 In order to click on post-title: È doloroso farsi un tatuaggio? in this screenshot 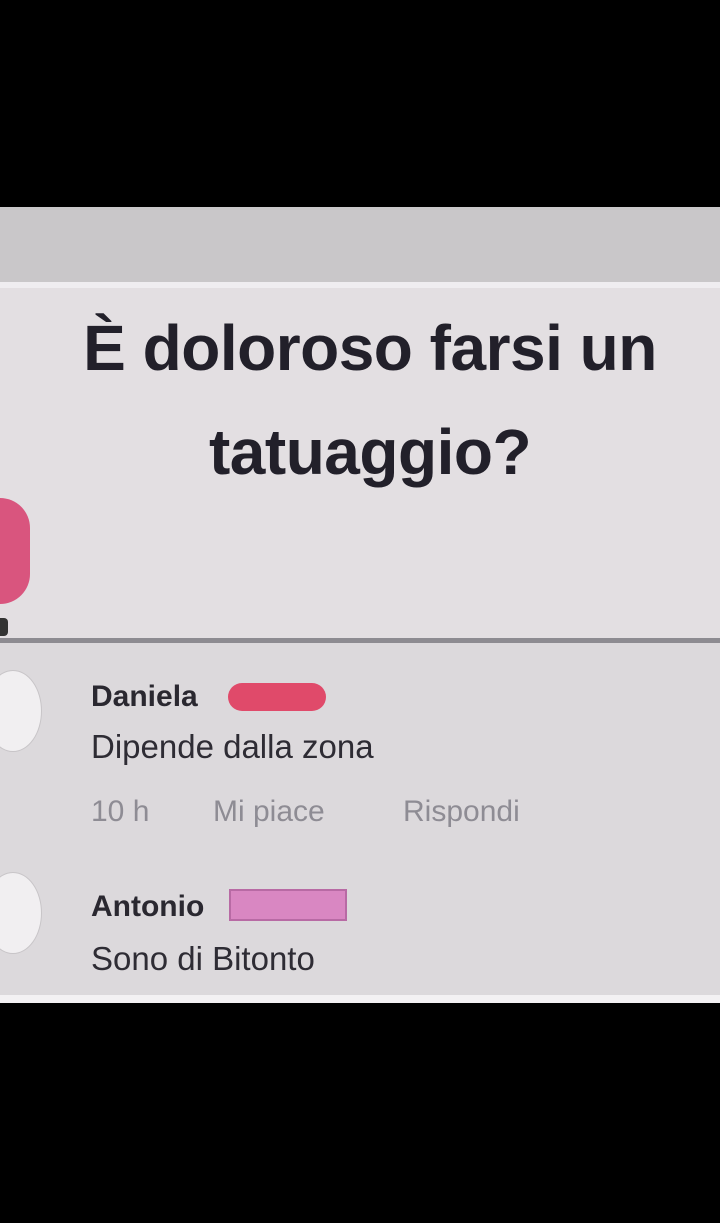, I will do `click(370, 400)`.